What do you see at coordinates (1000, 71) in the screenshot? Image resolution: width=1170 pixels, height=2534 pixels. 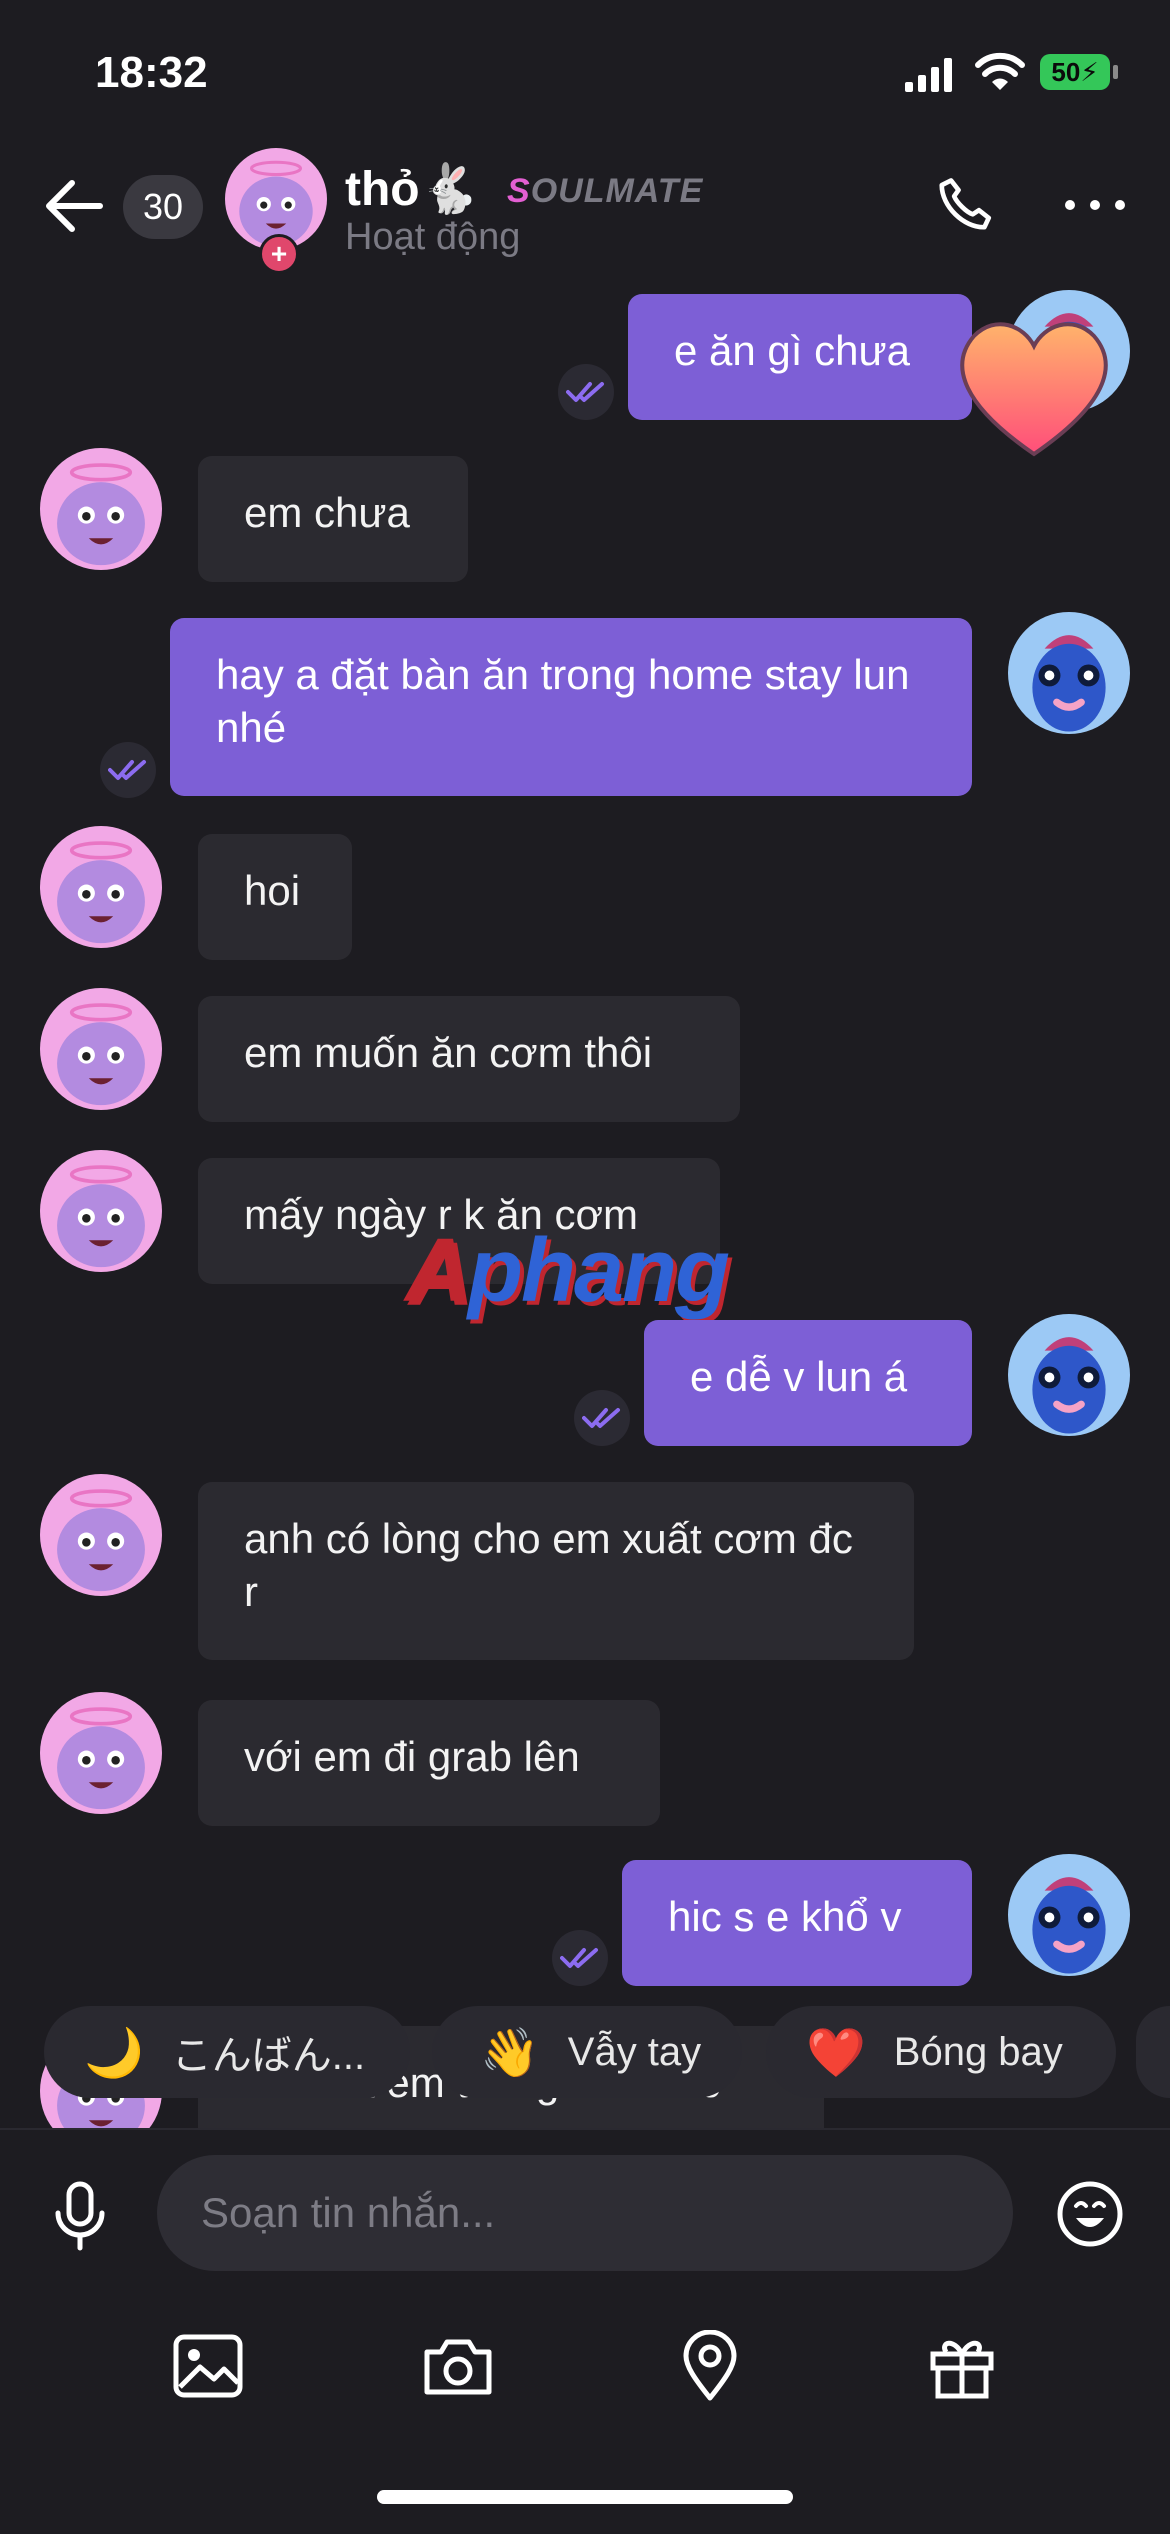 I see `wifi-icon` at bounding box center [1000, 71].